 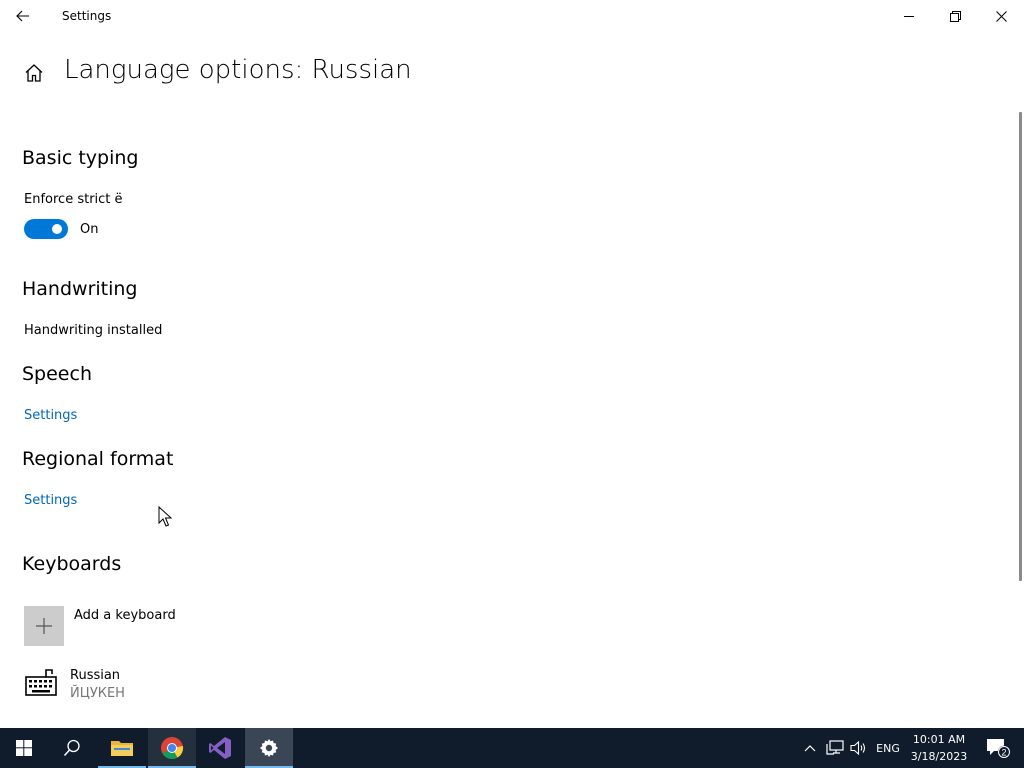 I want to click on chrome-icon, so click(x=172, y=748).